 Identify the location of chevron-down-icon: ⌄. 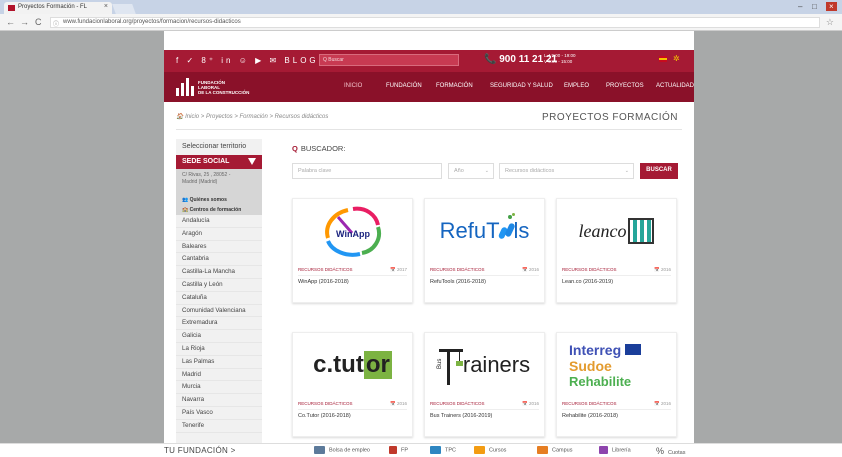
(486, 171).